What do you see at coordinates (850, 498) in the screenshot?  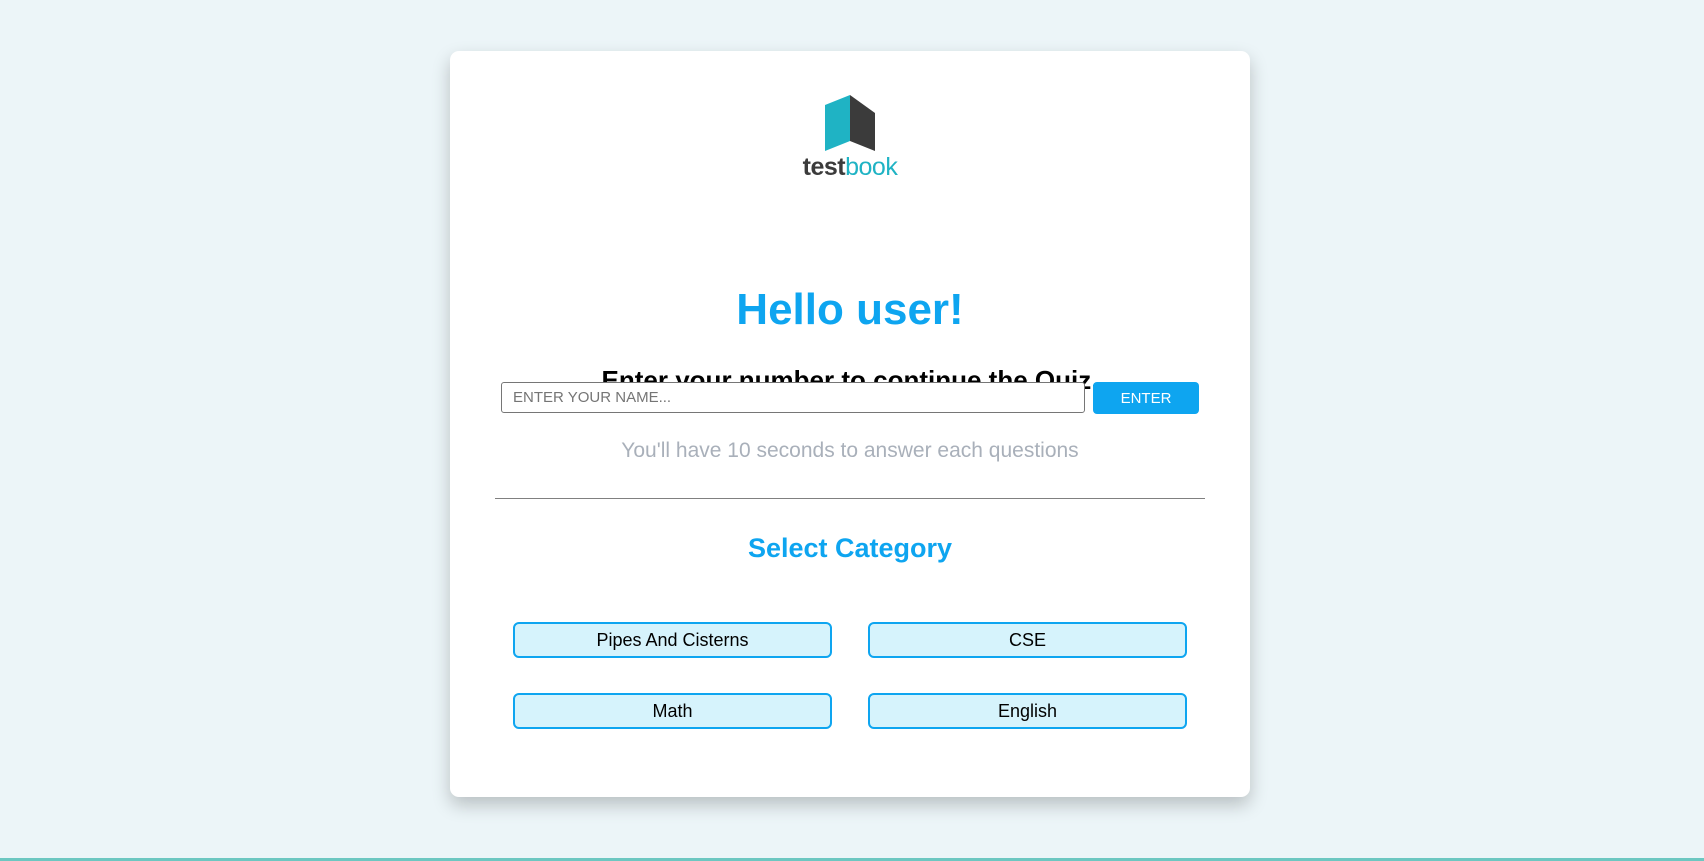 I see `divider` at bounding box center [850, 498].